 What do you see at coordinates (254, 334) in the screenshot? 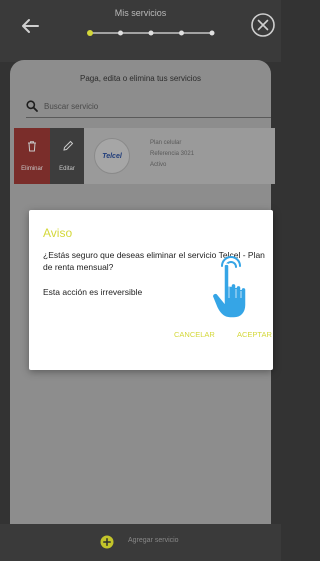
I see `accept-button: ACEPTAR` at bounding box center [254, 334].